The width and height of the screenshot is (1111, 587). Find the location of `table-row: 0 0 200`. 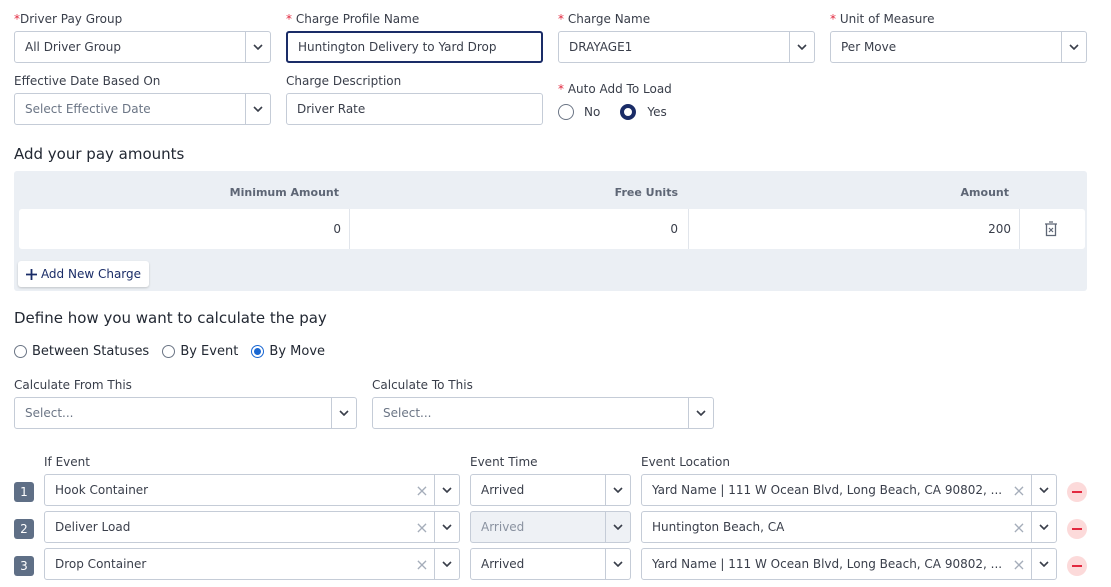

table-row: 0 0 200 is located at coordinates (552, 229).